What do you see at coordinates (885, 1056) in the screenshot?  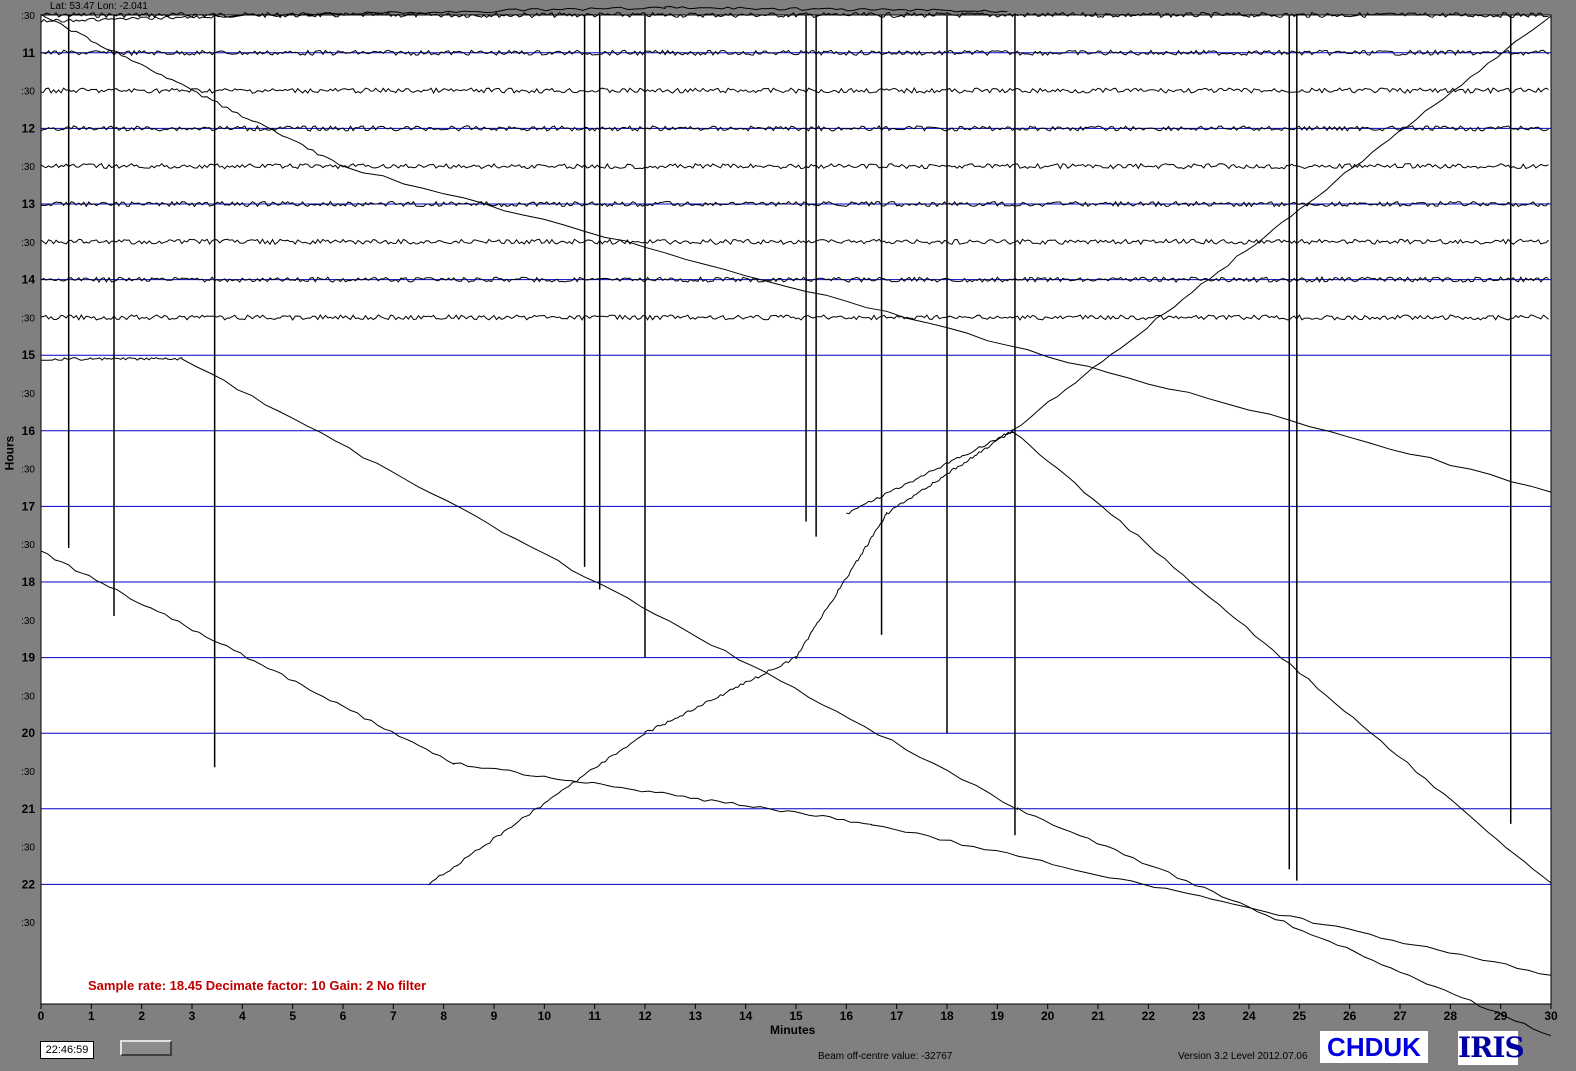 I see `beam-status: Beam off-centre value: -32767` at bounding box center [885, 1056].